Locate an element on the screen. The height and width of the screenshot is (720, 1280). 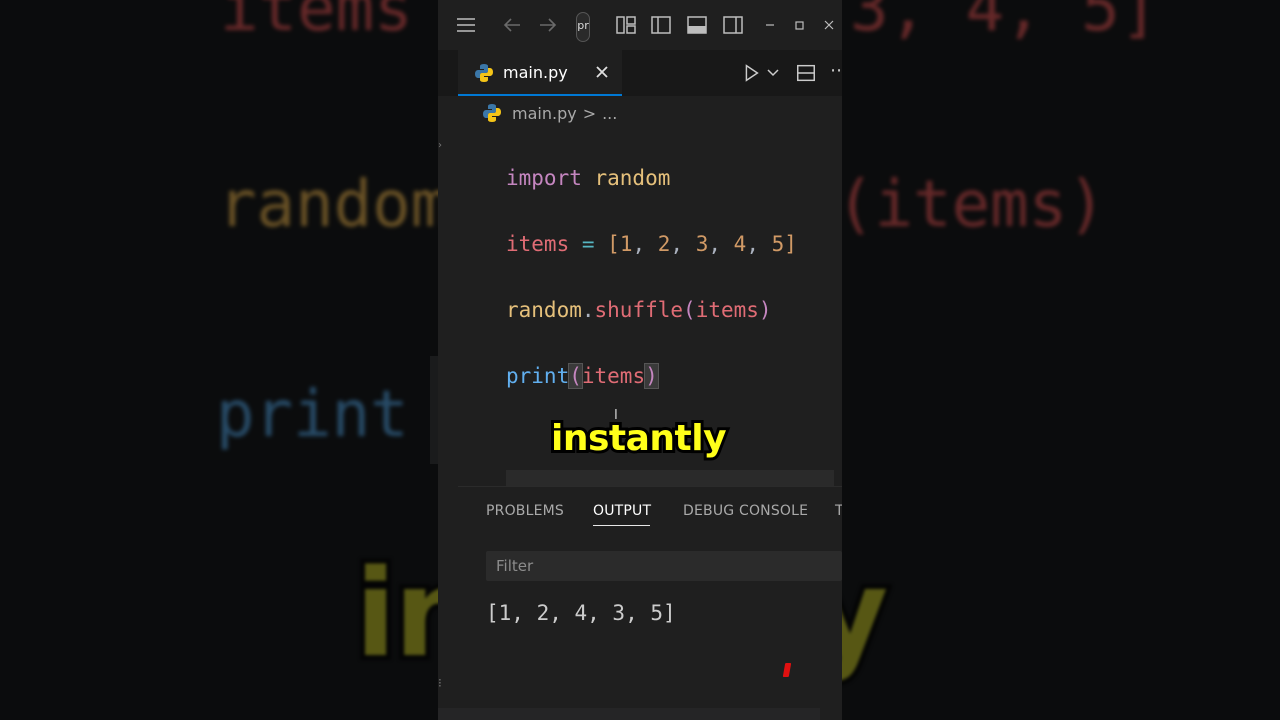
operator-assign: = is located at coordinates (588, 244).